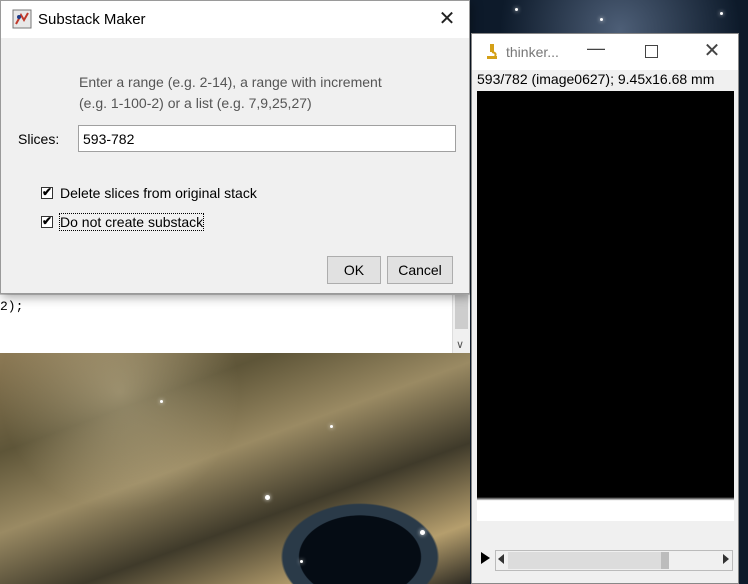  I want to click on slice-scroll-fill, so click(584, 560).